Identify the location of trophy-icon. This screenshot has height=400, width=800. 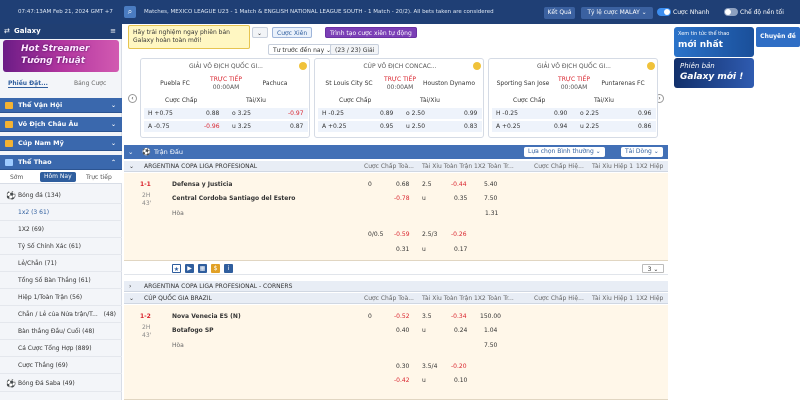
(9, 124).